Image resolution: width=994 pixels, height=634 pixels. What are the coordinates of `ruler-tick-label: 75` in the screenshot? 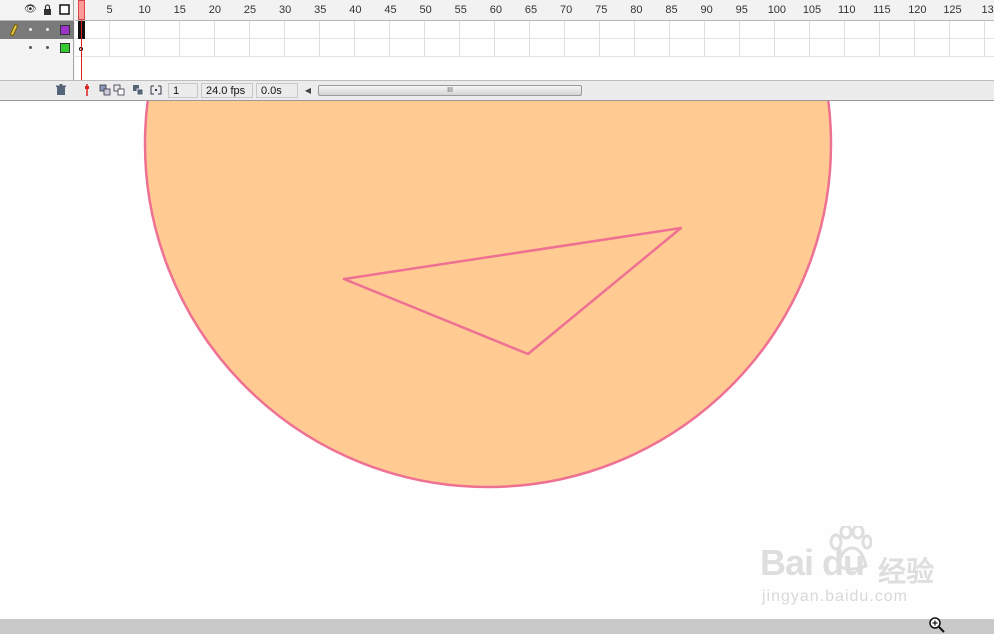 It's located at (601, 10).